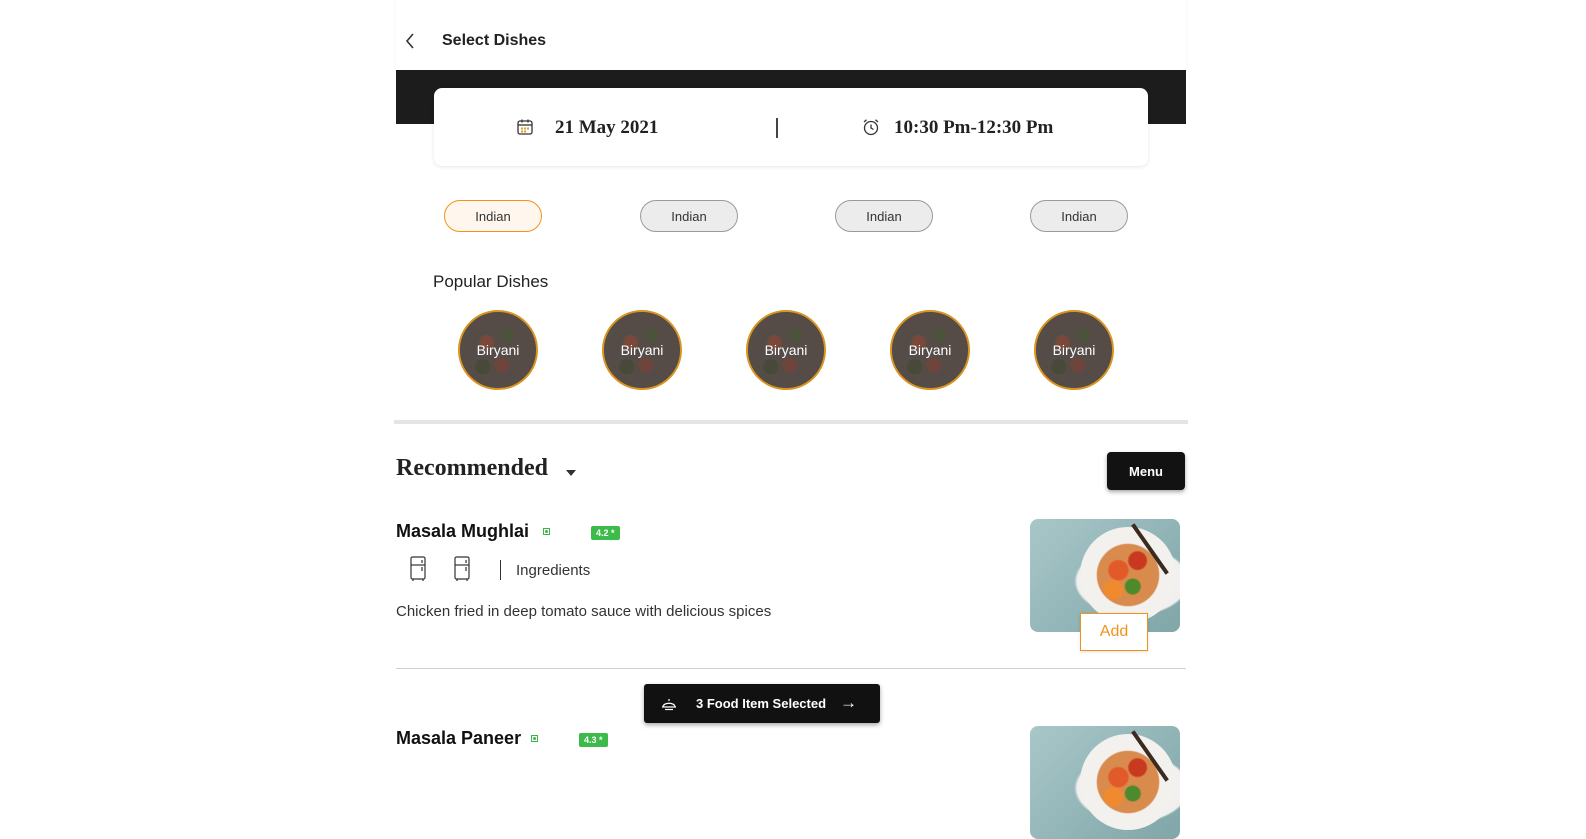 This screenshot has height=839, width=1586. I want to click on dish-image, so click(1105, 782).